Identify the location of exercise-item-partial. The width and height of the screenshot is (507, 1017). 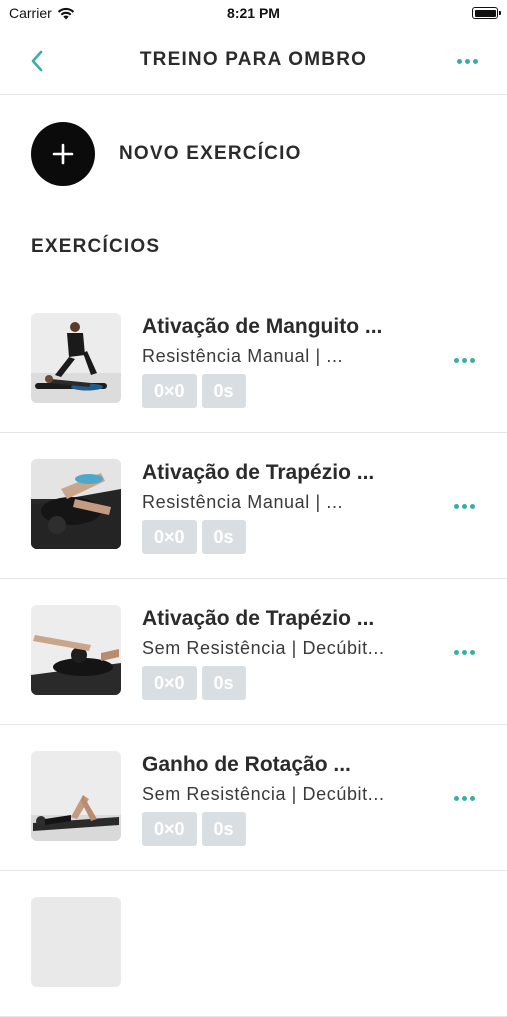
(253, 944).